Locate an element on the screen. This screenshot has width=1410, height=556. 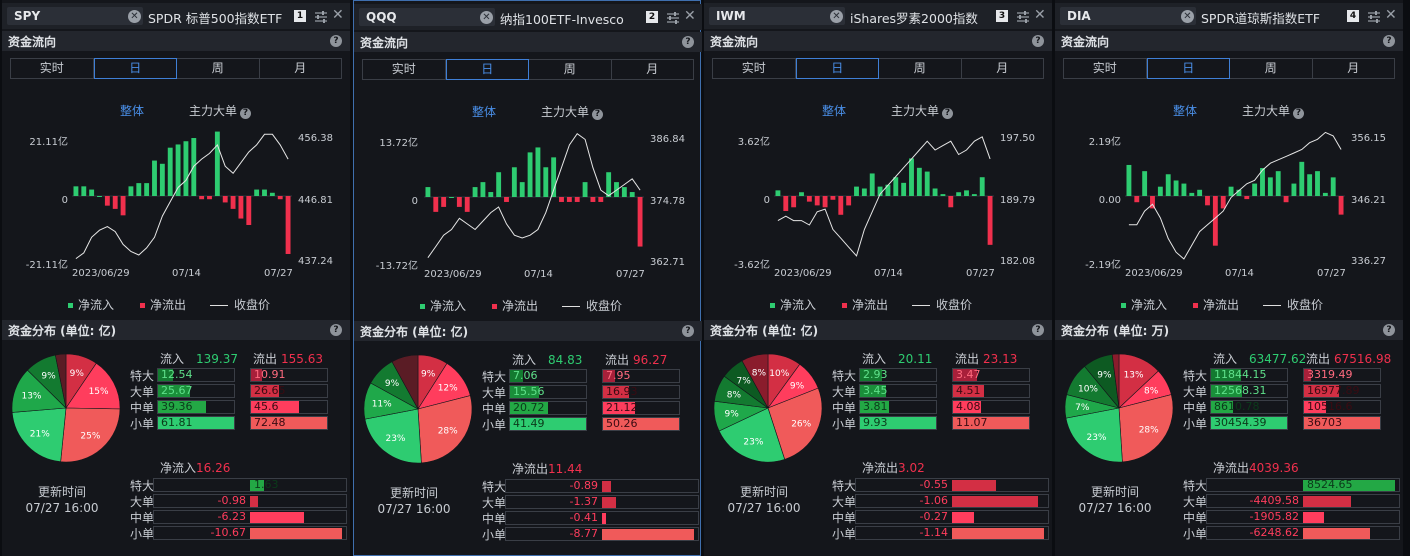
inflow-cell: 20.72 is located at coordinates (548, 408).